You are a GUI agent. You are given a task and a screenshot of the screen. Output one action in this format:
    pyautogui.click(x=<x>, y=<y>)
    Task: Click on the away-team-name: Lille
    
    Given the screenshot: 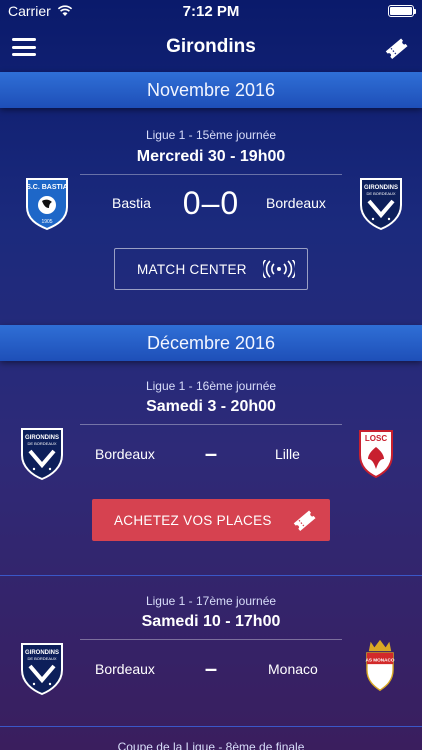 What is the action you would take?
    pyautogui.click(x=287, y=454)
    